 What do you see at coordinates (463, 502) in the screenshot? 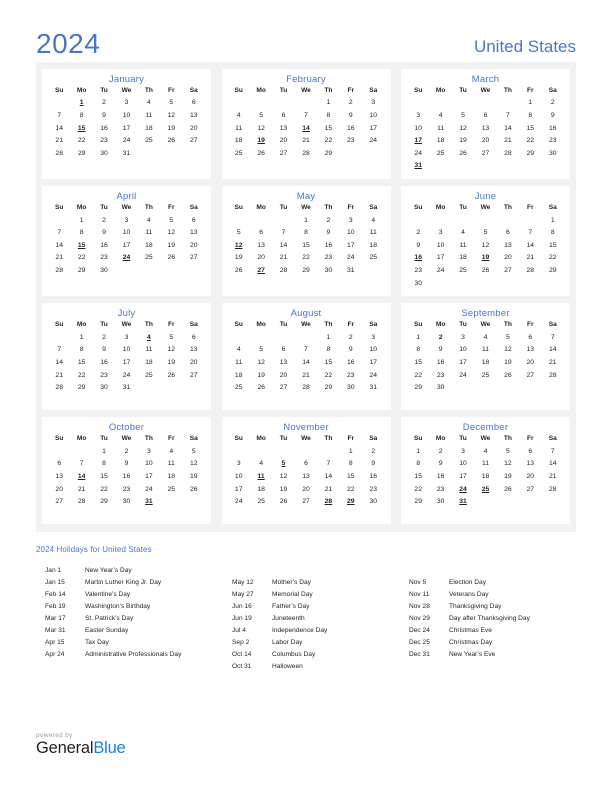
I see `day-cell-holiday: 31` at bounding box center [463, 502].